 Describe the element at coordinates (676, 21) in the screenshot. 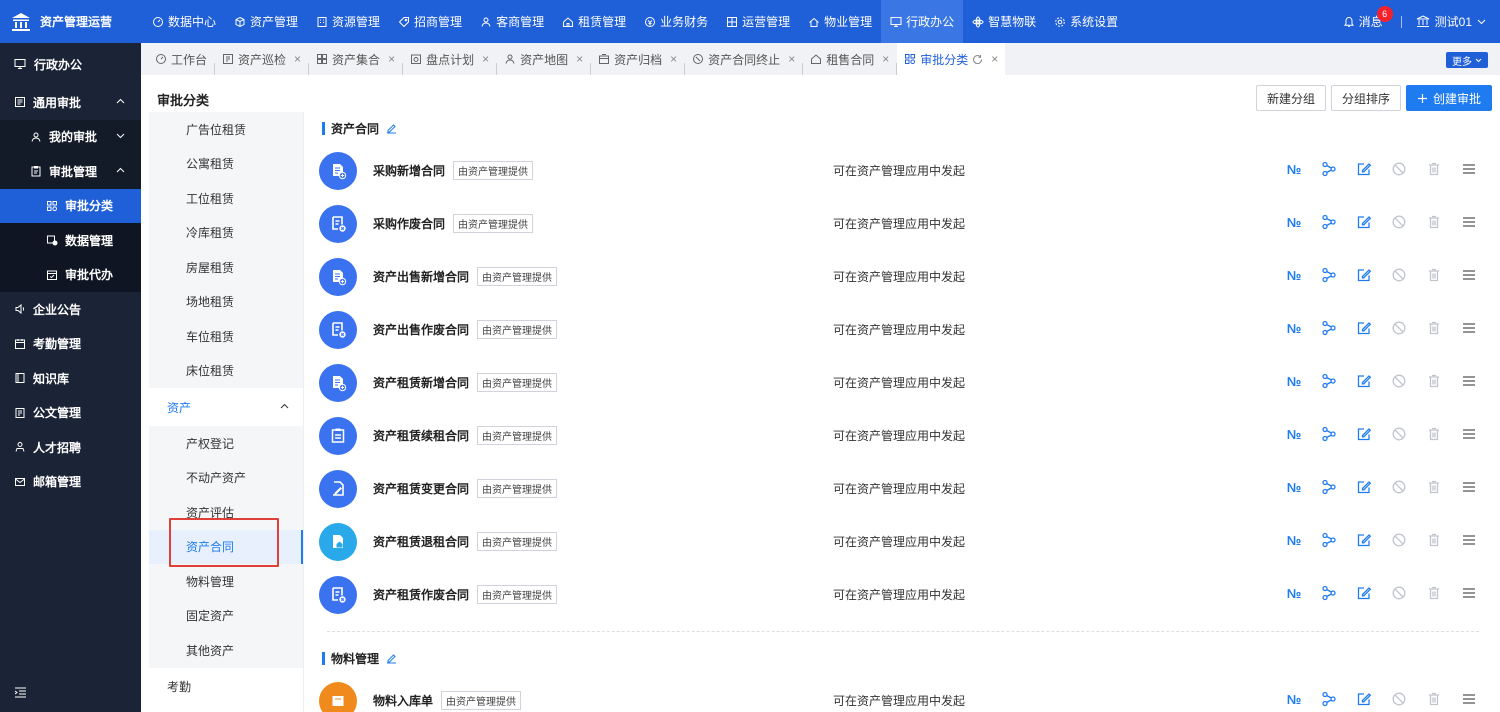

I see `topnav-item-6: 业务财务` at that location.